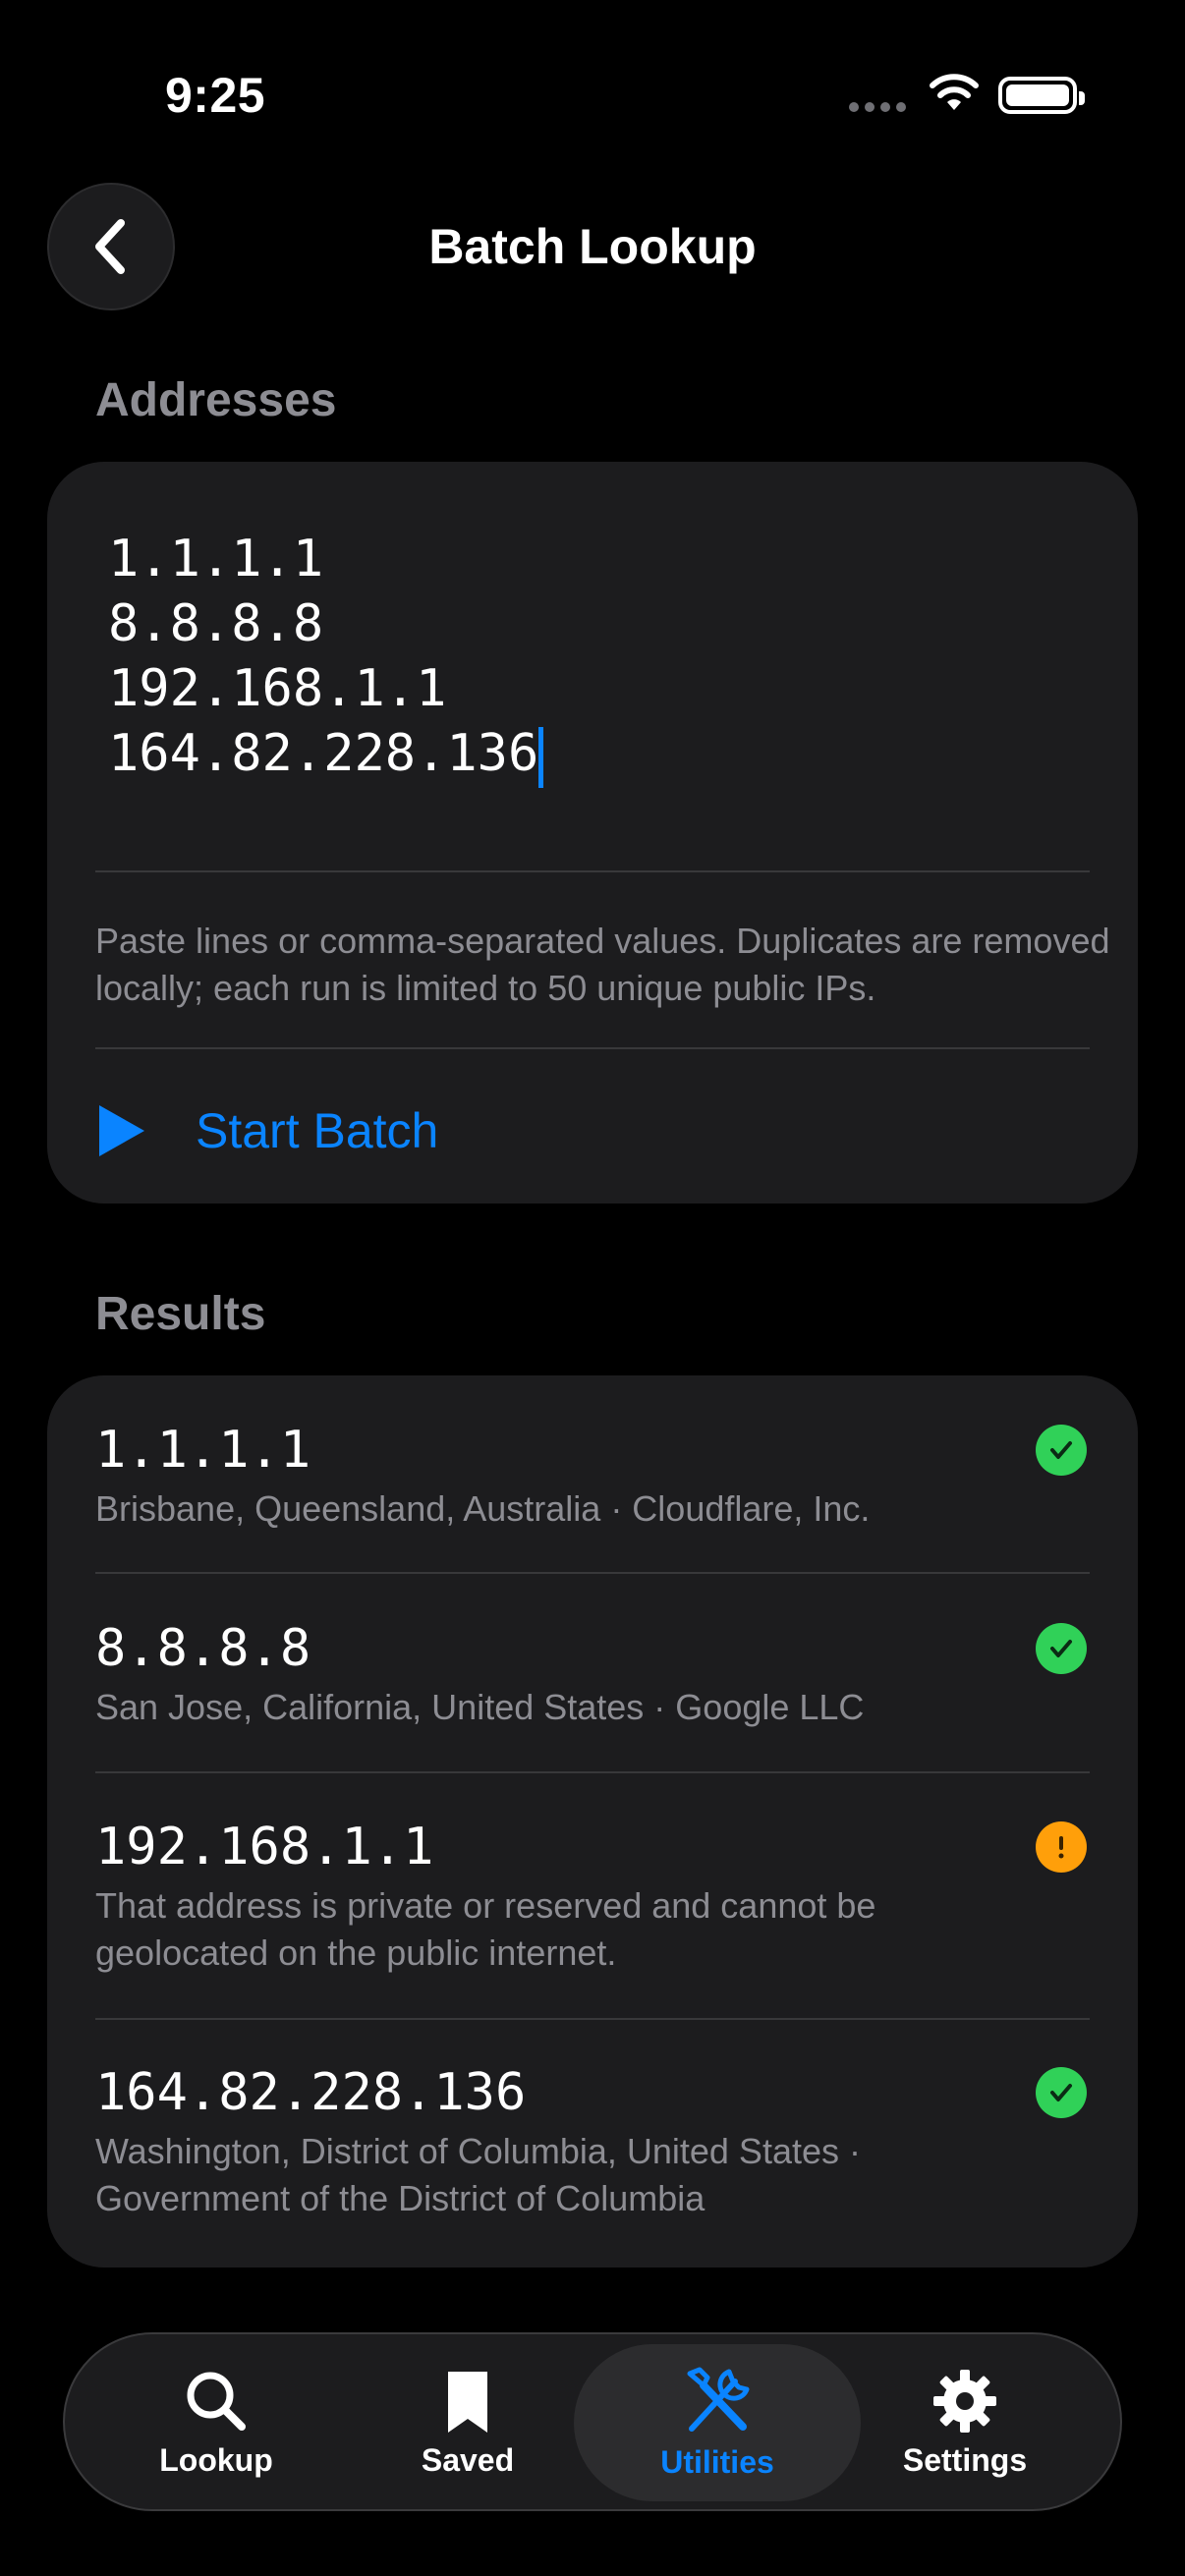 The image size is (1185, 2576). I want to click on tab-label: Settings, so click(965, 2459).